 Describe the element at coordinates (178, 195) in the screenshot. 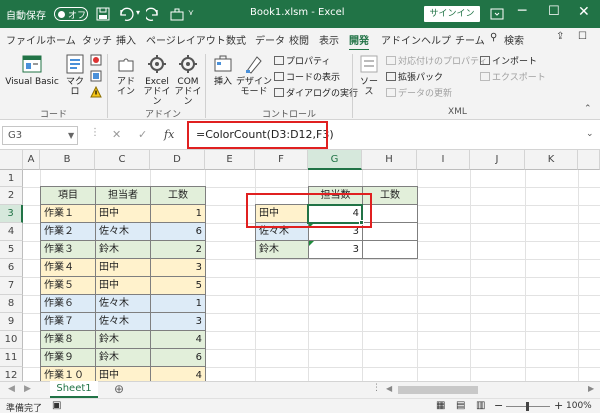

I see `table-header-cell: 工数` at that location.